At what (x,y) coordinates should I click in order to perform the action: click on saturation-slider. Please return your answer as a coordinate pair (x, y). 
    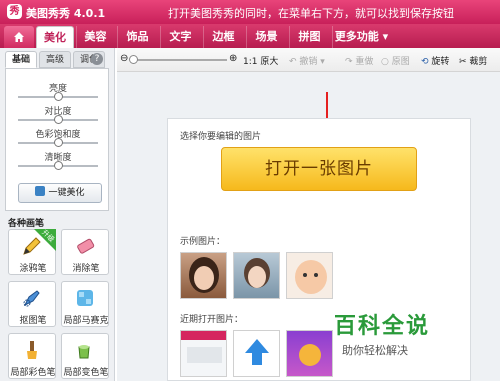
    Looking at the image, I should click on (58, 142).